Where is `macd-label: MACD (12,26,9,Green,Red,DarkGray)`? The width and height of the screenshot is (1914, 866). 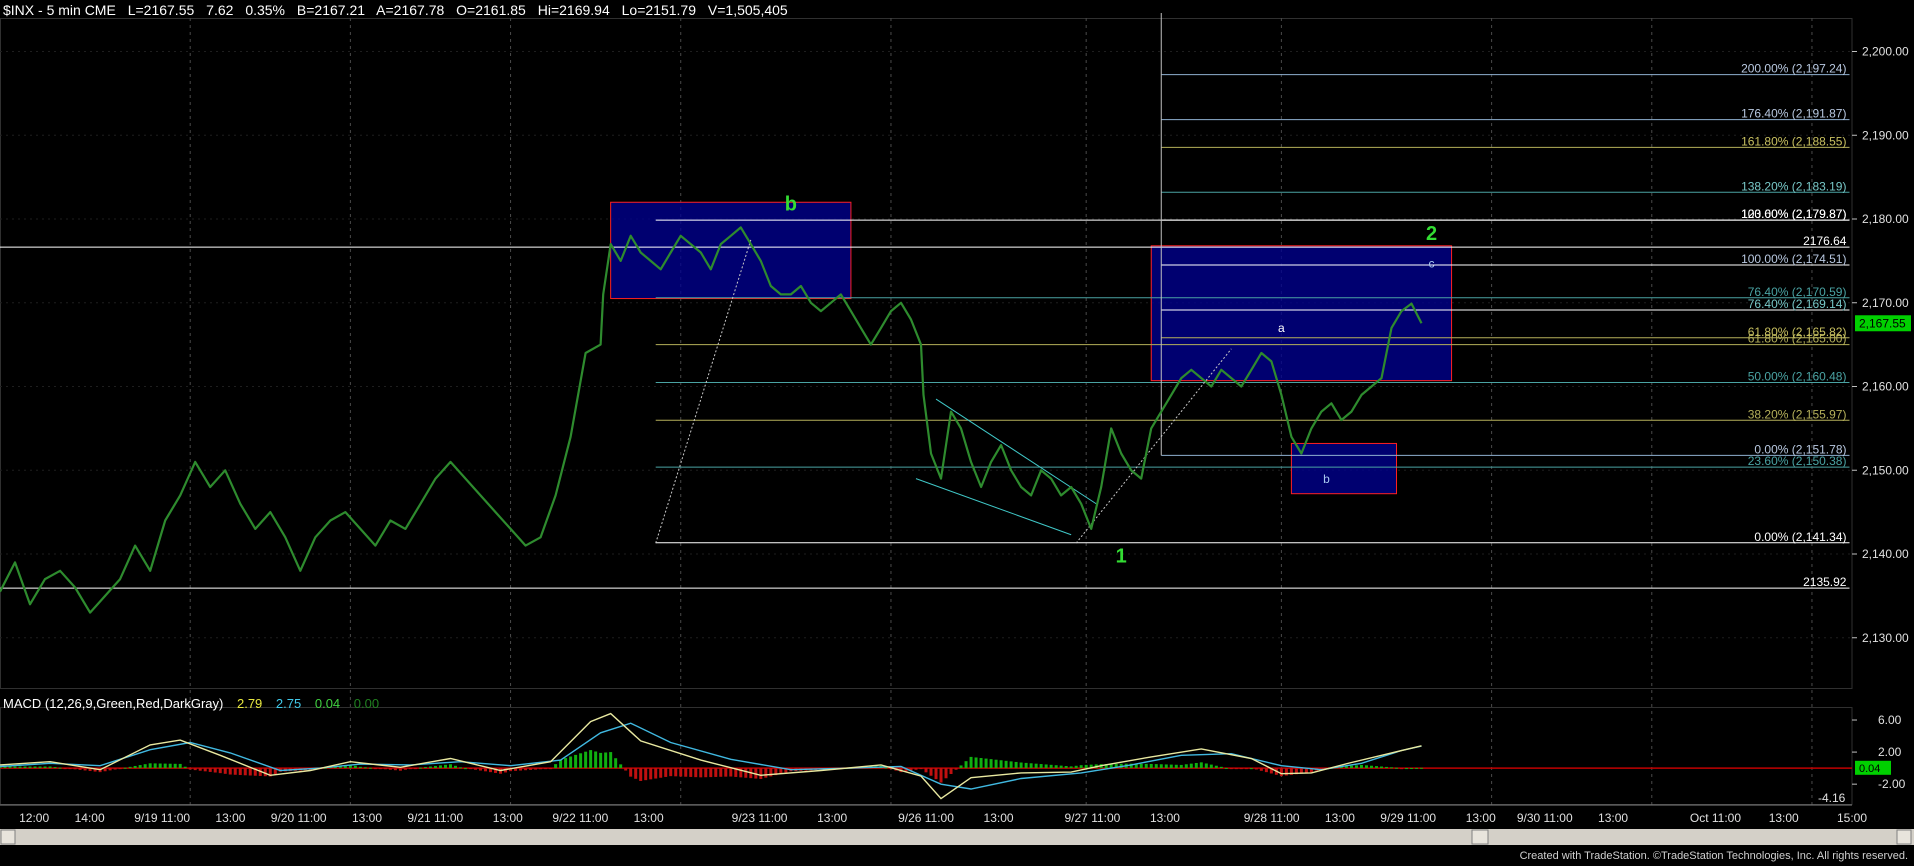
macd-label: MACD (12,26,9,Green,Red,DarkGray) is located at coordinates (113, 703).